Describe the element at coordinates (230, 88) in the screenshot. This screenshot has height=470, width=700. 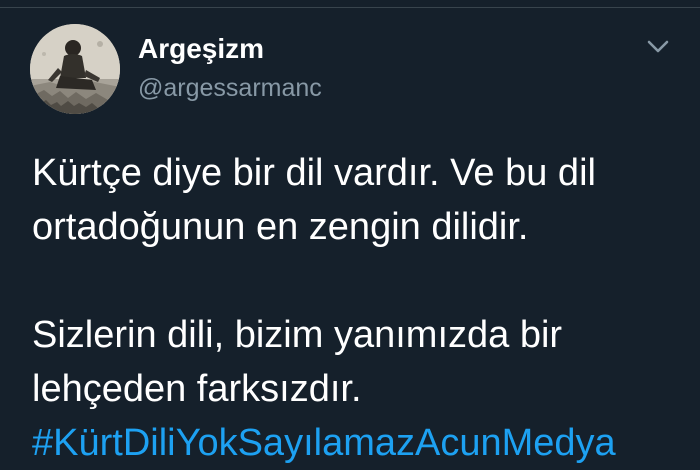
I see `user-handle: @argessarmanc` at that location.